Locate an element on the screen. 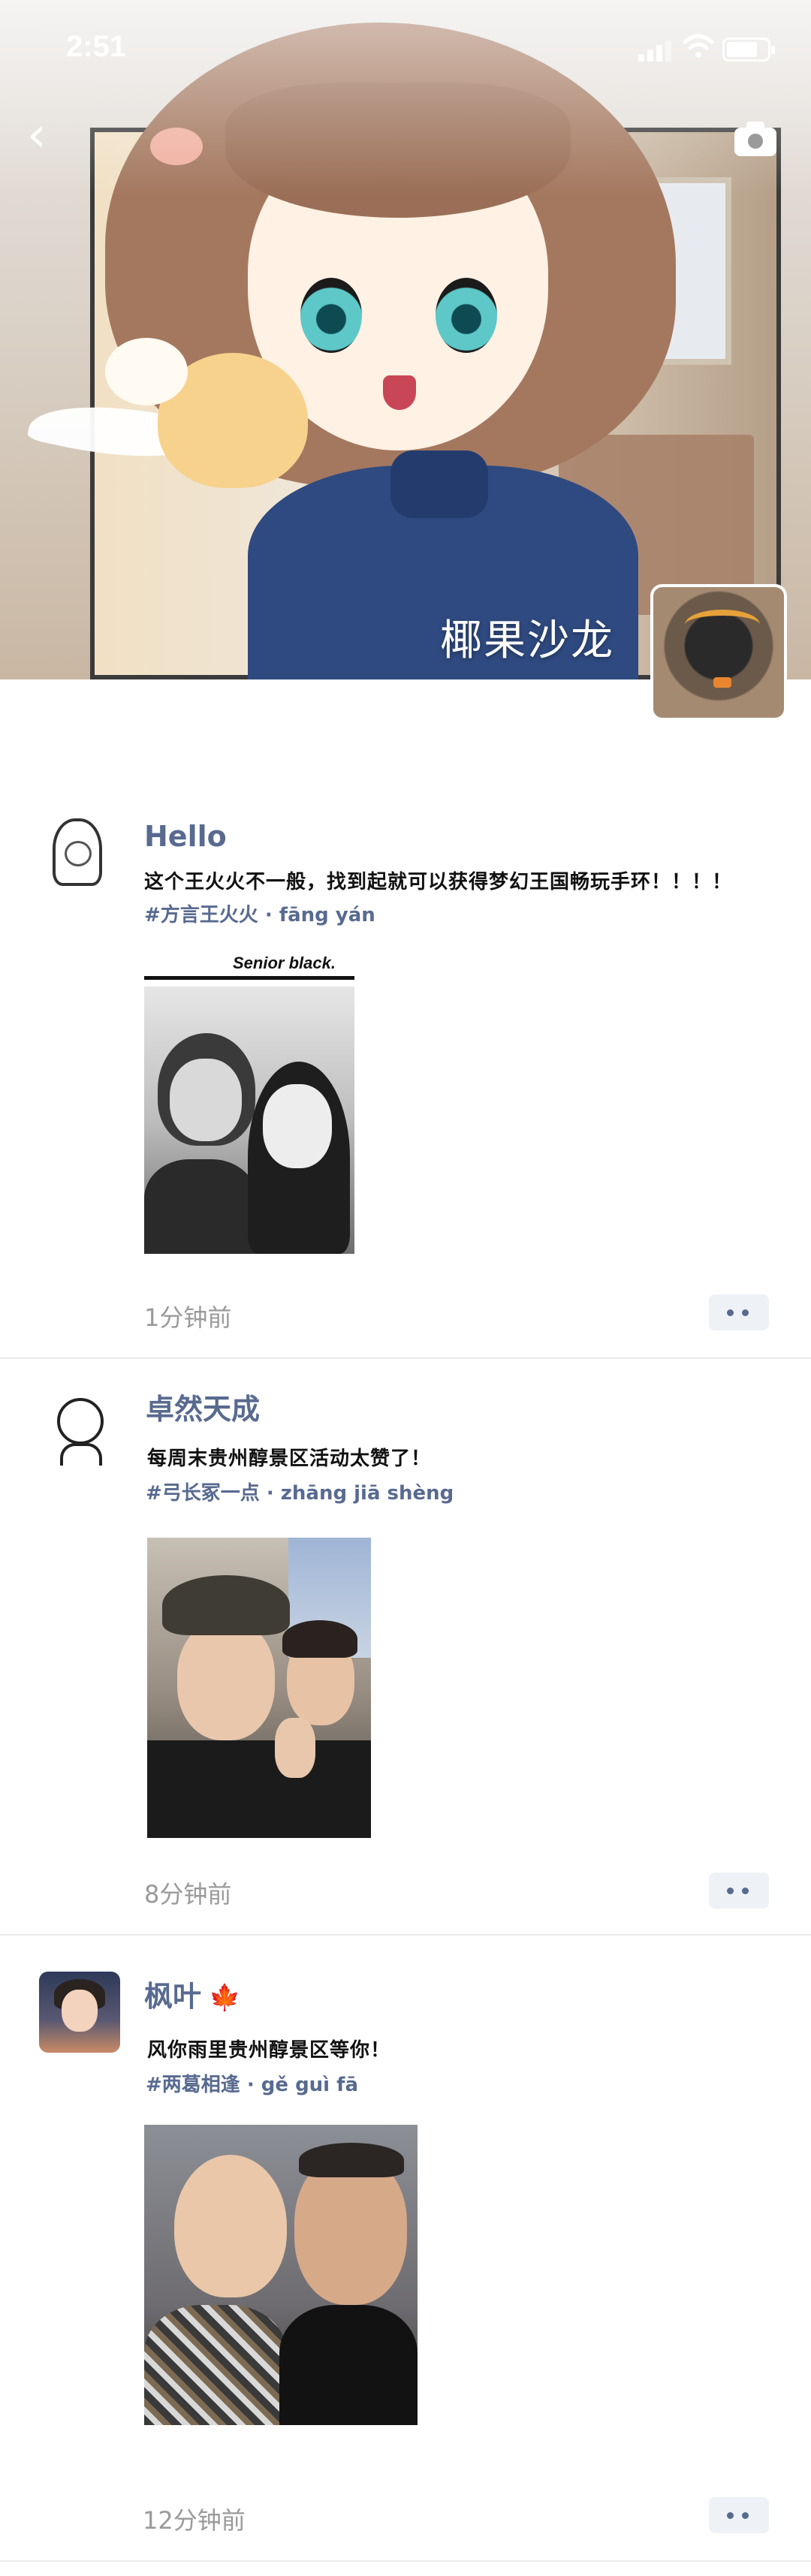 This screenshot has height=2576, width=811. post-author: 枫叶 🍁 is located at coordinates (192, 1993).